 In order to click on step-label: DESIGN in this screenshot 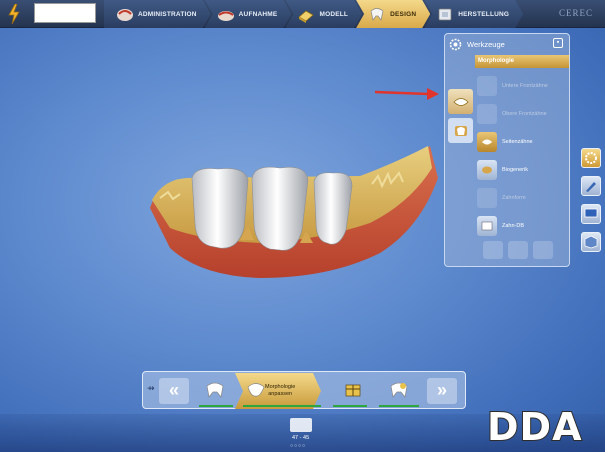, I will do `click(403, 14)`.